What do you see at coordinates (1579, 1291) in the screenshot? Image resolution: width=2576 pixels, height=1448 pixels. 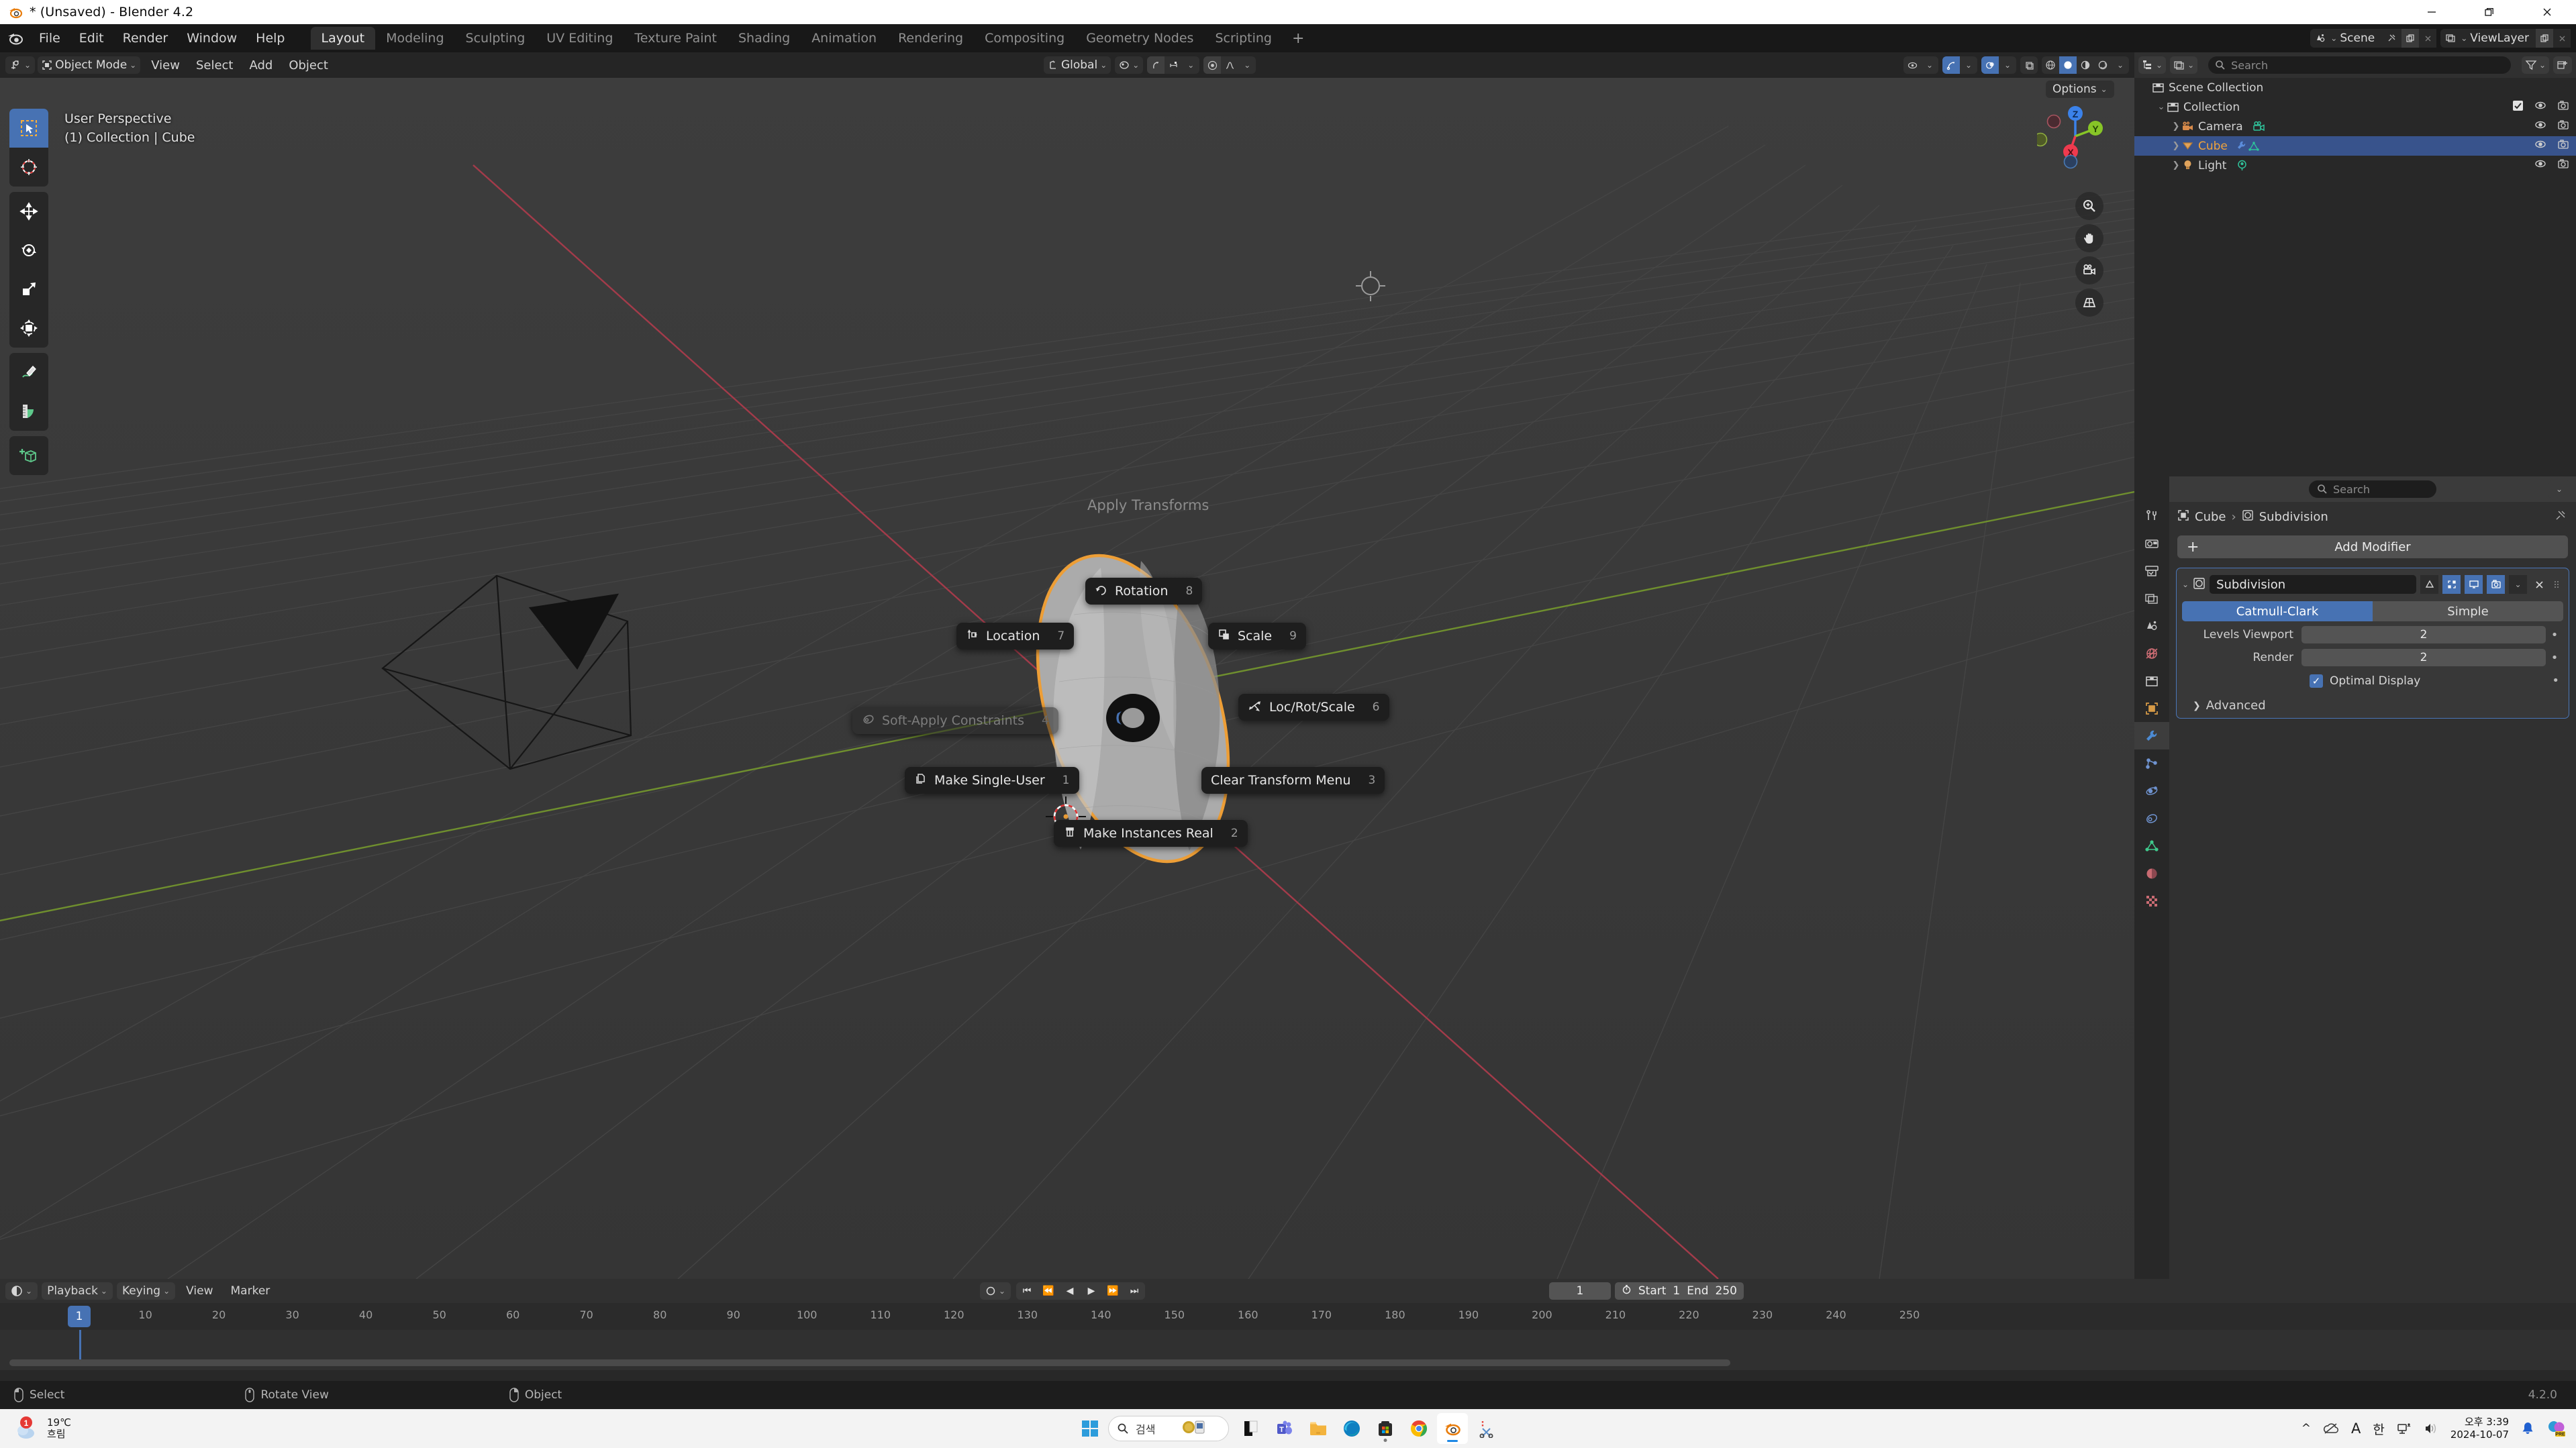 I see `current-frame-input: 1` at bounding box center [1579, 1291].